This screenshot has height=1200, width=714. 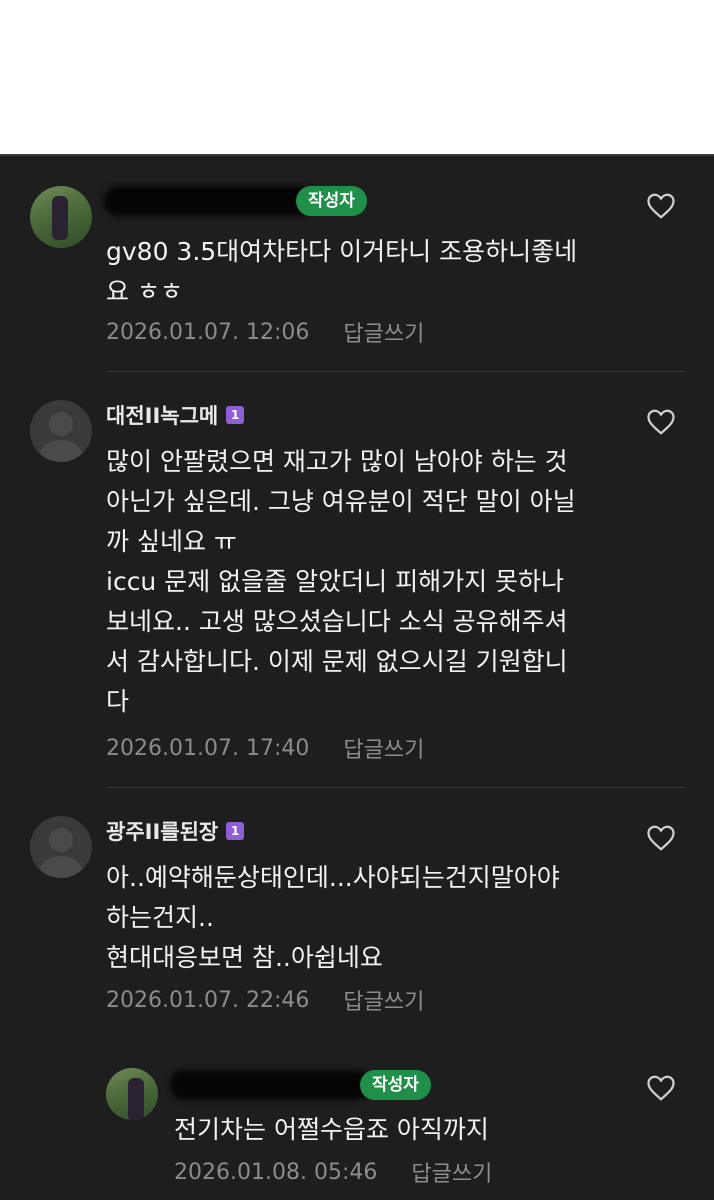 What do you see at coordinates (208, 748) in the screenshot?
I see `comment-date: 2026.01.07. 17:40` at bounding box center [208, 748].